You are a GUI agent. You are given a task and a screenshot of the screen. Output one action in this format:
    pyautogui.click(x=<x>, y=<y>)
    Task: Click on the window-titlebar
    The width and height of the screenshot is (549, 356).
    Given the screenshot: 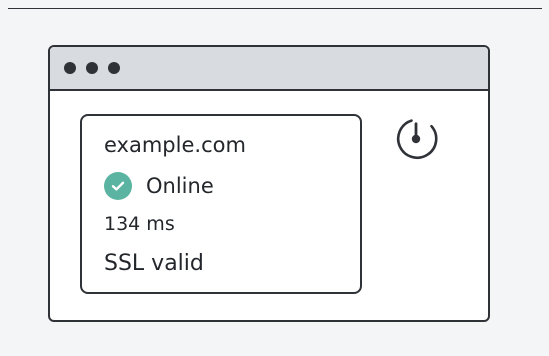 What is the action you would take?
    pyautogui.click(x=269, y=69)
    